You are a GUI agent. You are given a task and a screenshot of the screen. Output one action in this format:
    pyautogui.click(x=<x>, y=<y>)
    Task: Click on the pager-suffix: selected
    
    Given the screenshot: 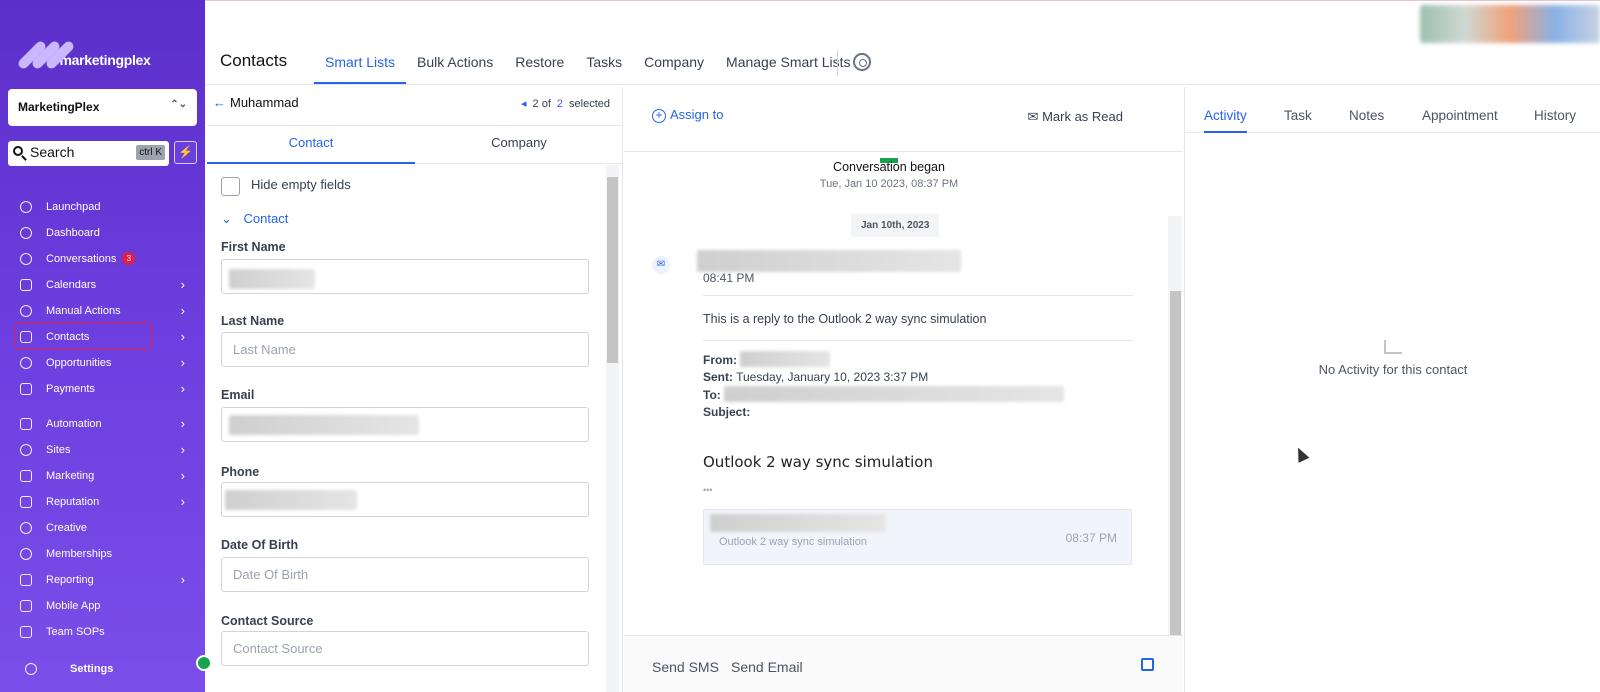 What is the action you would take?
    pyautogui.click(x=589, y=104)
    